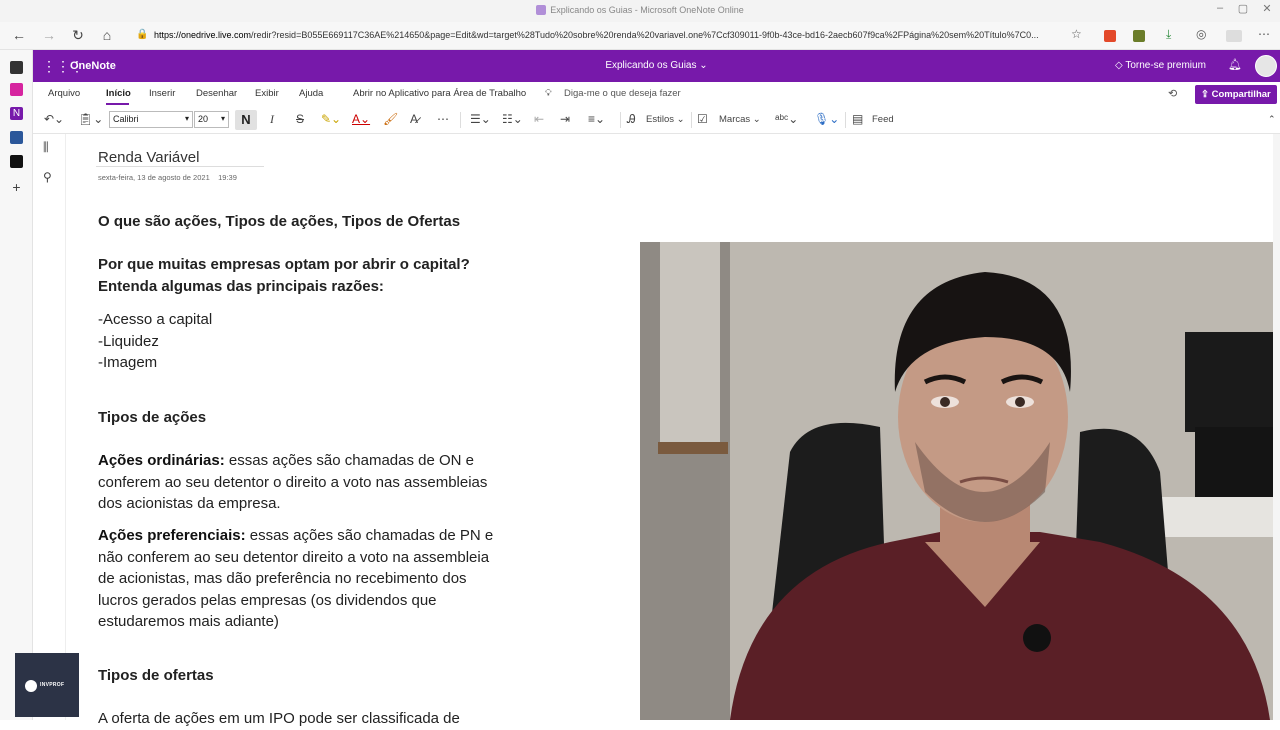 Image resolution: width=1280 pixels, height=730 pixels. Describe the element at coordinates (49, 35) in the screenshot. I see `forward-icon: →` at that location.